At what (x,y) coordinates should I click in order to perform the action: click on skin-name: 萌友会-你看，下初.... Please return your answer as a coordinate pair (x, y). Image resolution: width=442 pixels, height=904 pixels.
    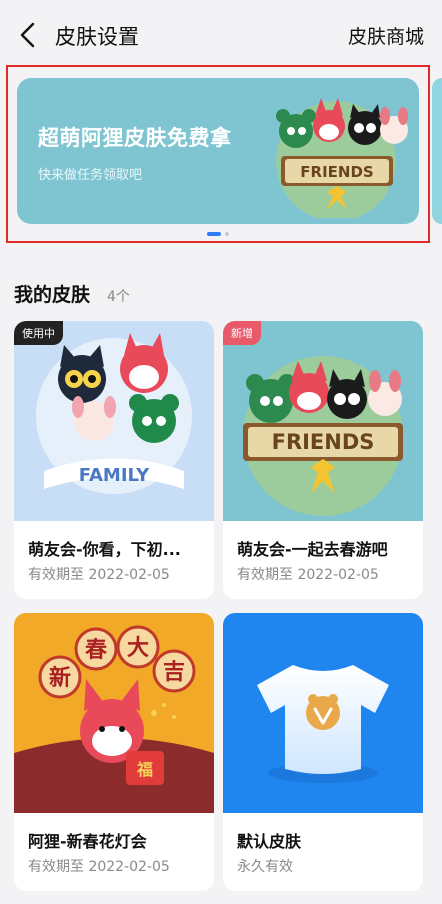
    Looking at the image, I should click on (104, 549).